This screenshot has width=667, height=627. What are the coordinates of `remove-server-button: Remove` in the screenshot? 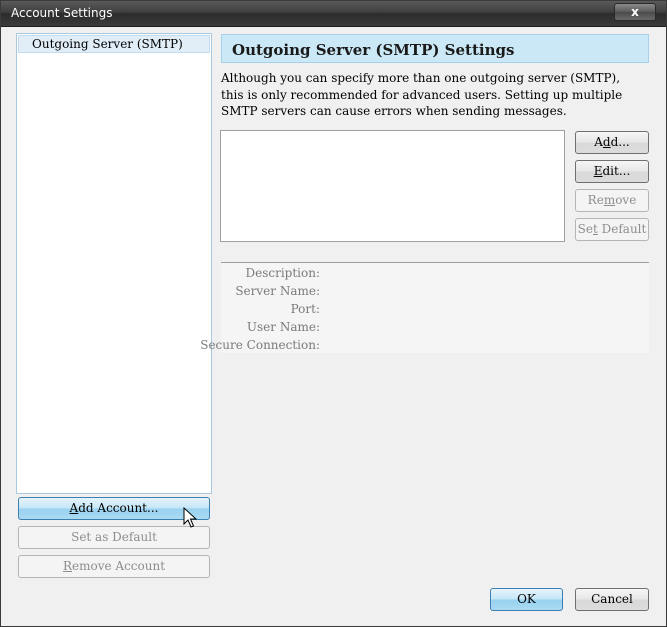 It's located at (612, 200).